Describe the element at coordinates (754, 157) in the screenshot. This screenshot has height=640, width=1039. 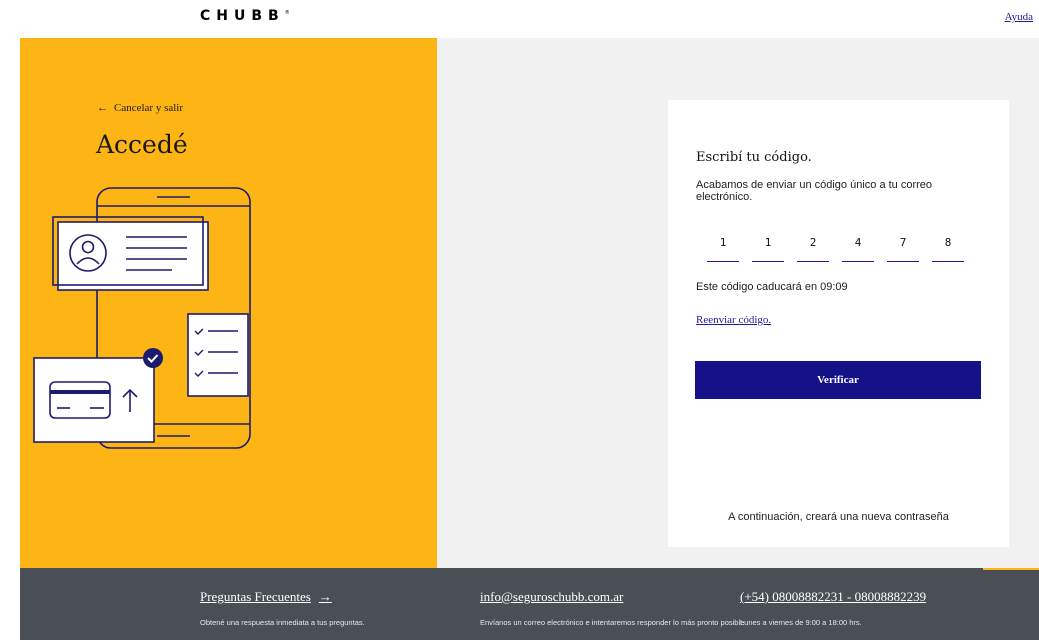
I see `card-title: Escribí tu código.` at that location.